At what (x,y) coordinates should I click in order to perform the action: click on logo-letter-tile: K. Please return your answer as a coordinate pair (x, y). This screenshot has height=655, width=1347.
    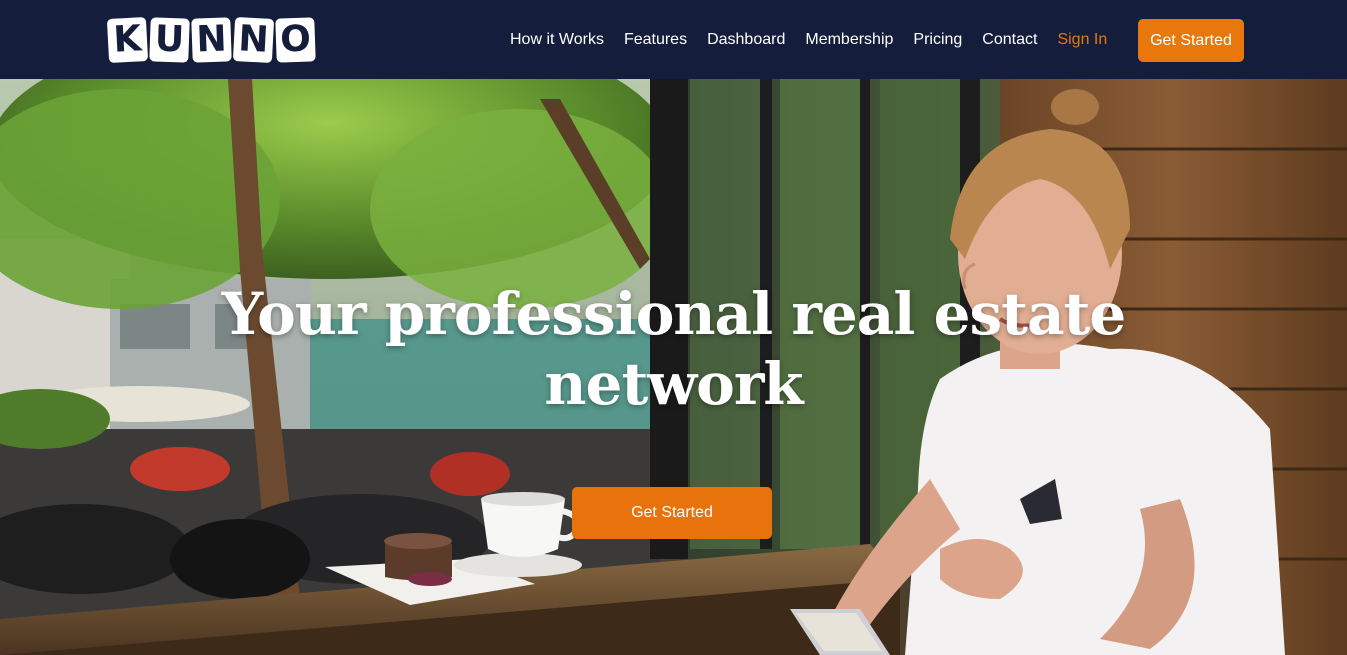
    Looking at the image, I should click on (127, 40).